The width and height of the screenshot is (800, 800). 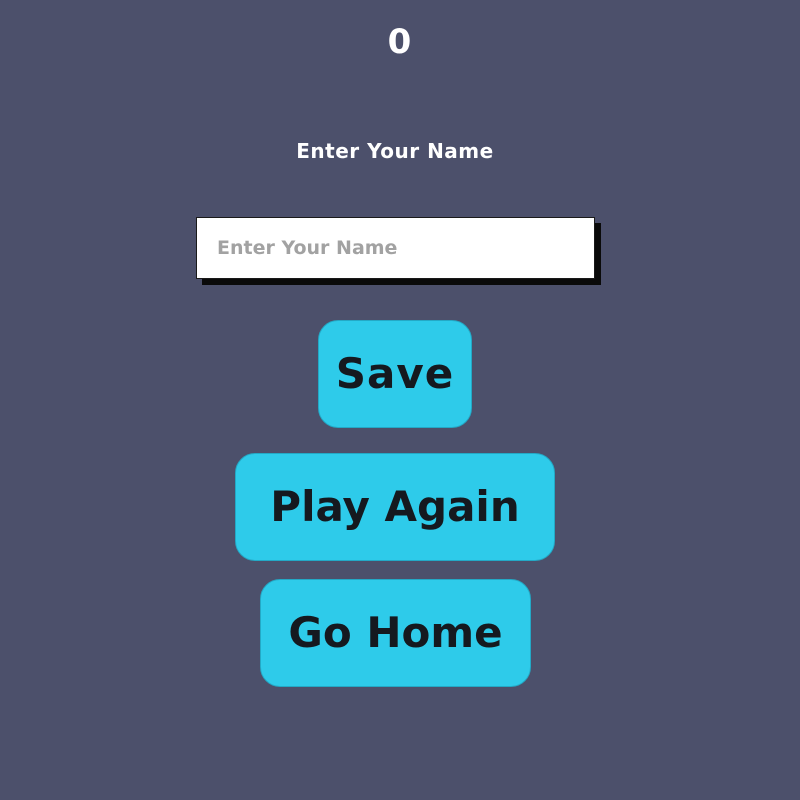 I want to click on play-again-button: Play Again, so click(x=395, y=507).